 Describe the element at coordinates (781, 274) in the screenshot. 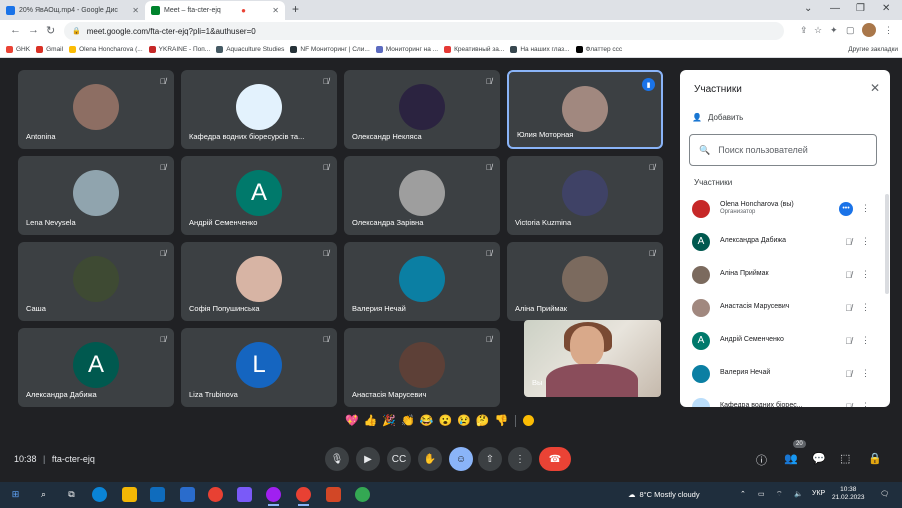

I see `participant-row: Аліна Приймак 🎙̸ ⋮` at that location.